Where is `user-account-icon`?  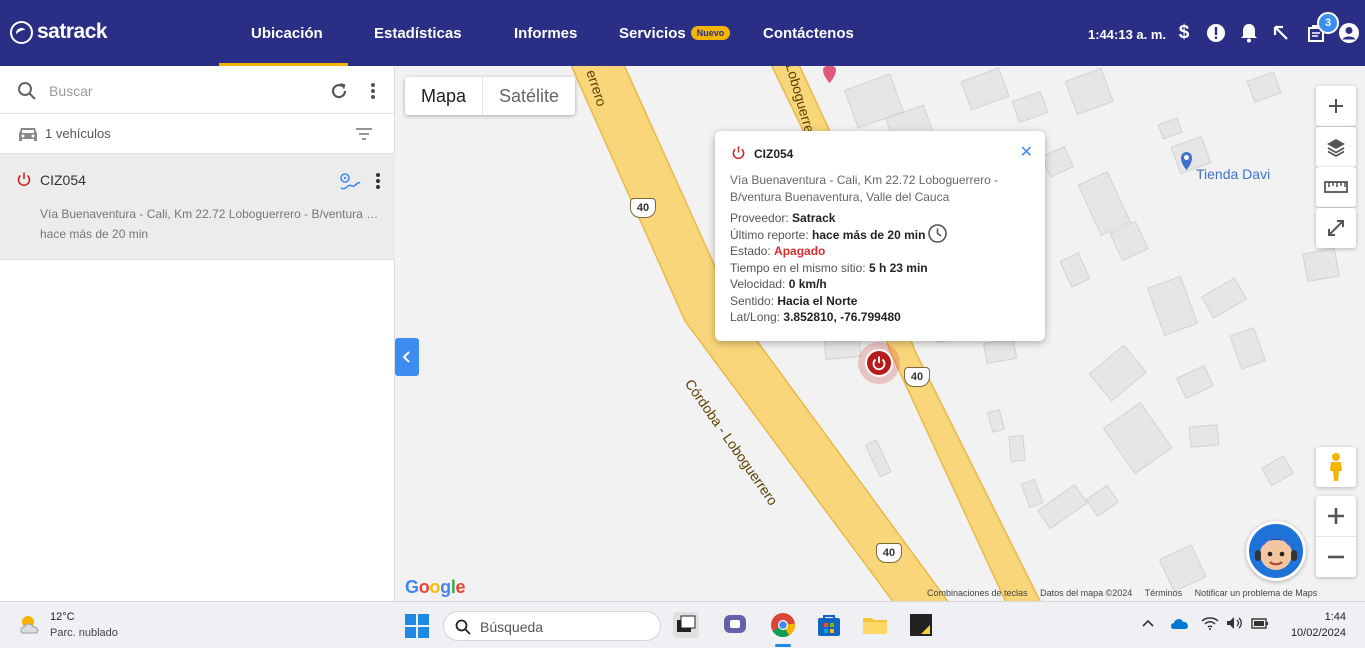 user-account-icon is located at coordinates (1349, 33).